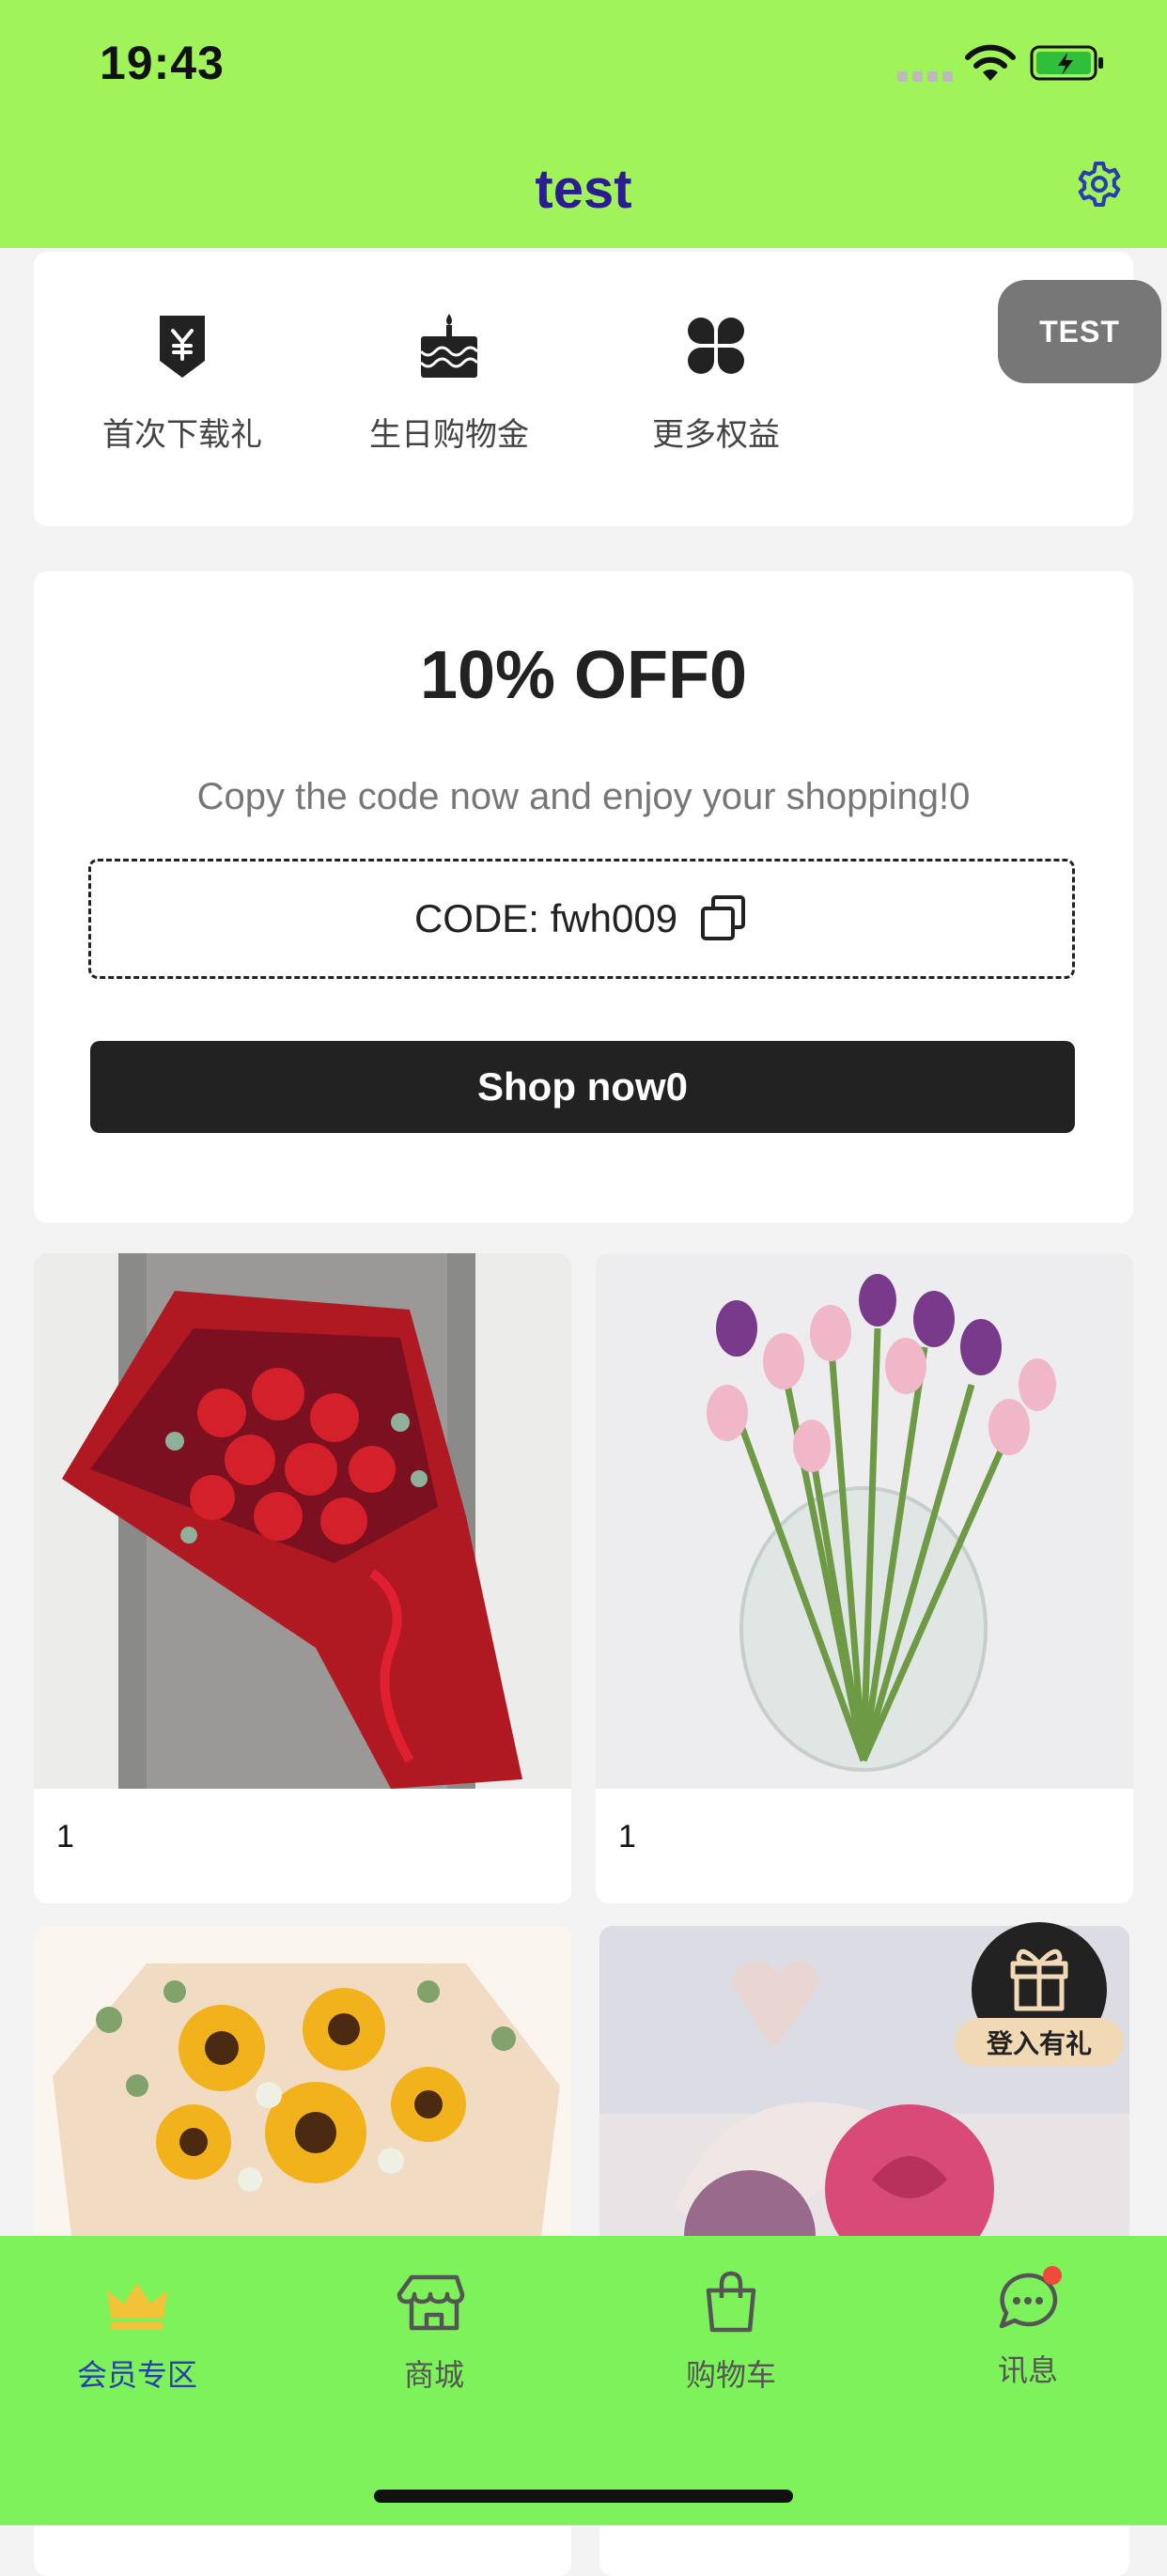 This screenshot has height=2576, width=1167. I want to click on test-floating-button: TEST, so click(1079, 331).